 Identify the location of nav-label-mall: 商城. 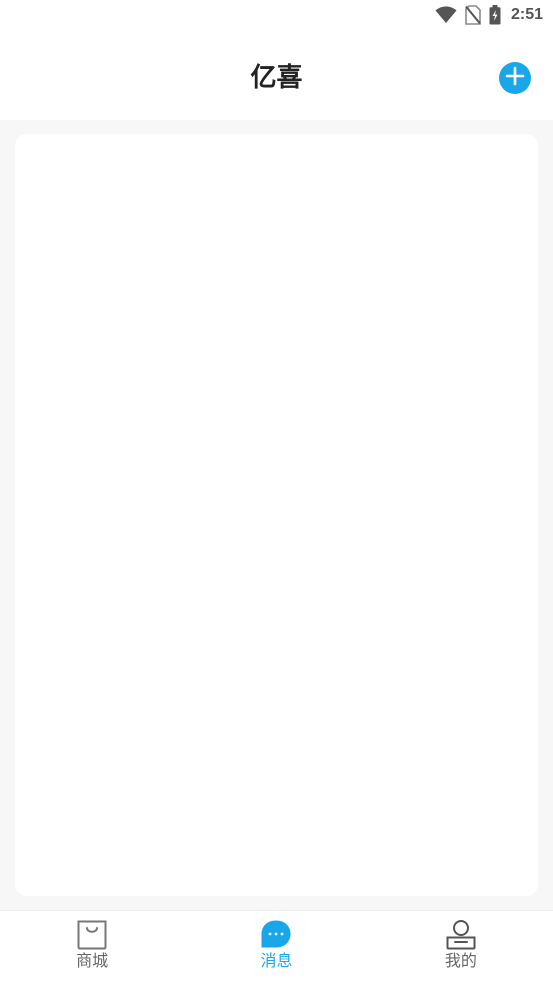
(92, 960).